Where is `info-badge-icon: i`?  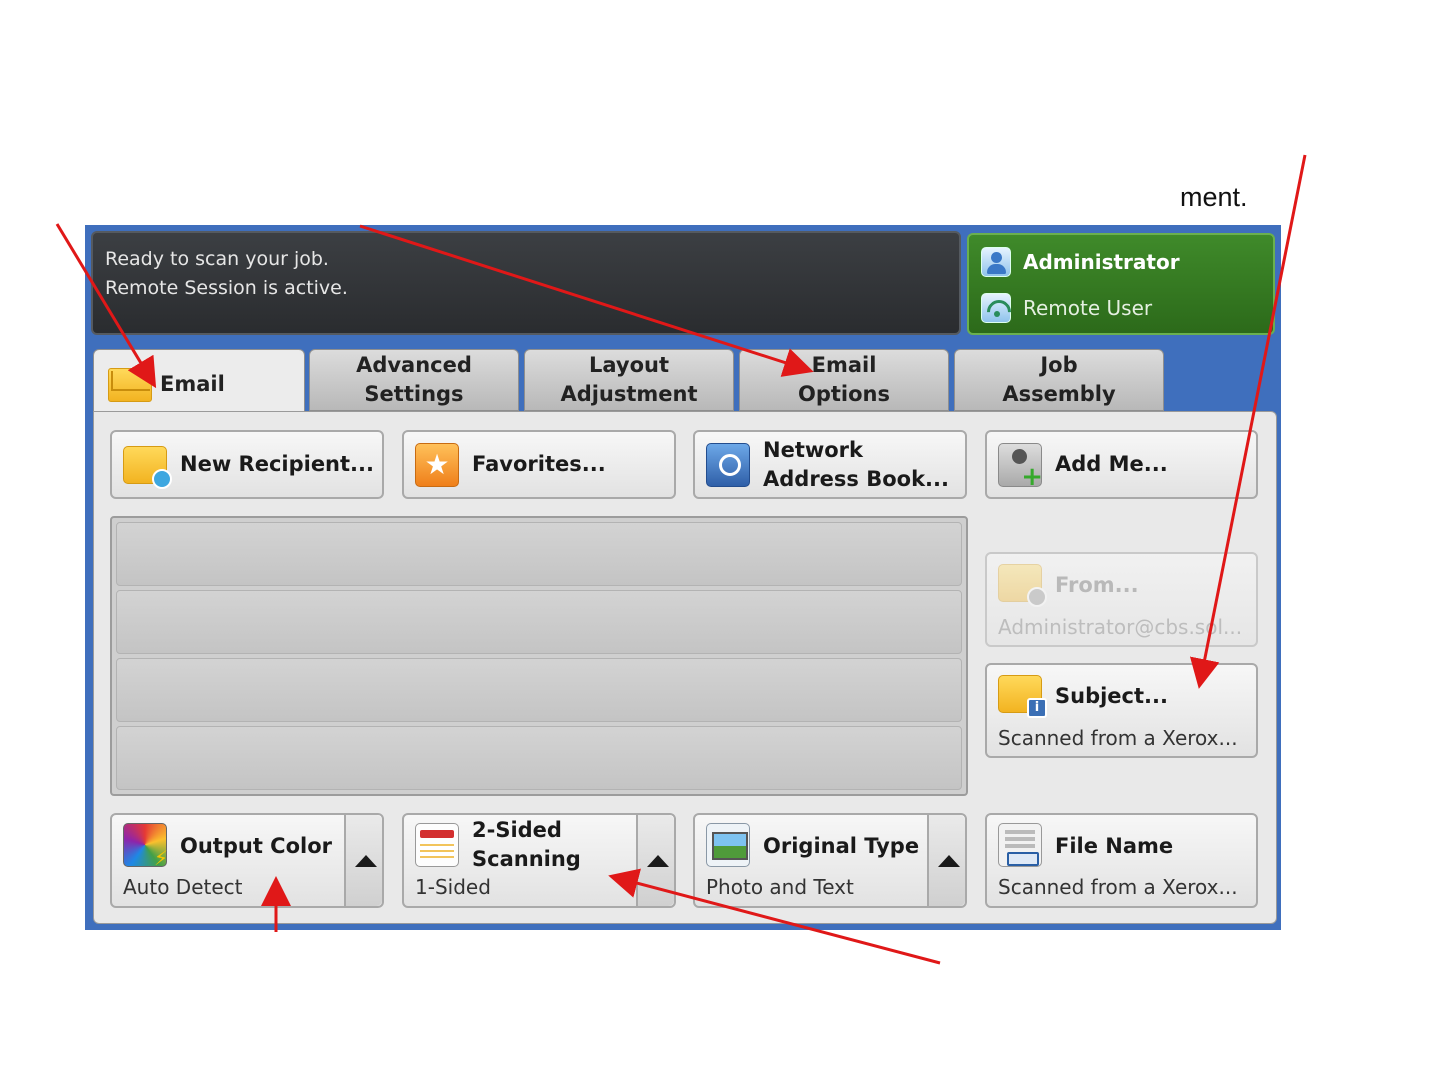 info-badge-icon: i is located at coordinates (1037, 708).